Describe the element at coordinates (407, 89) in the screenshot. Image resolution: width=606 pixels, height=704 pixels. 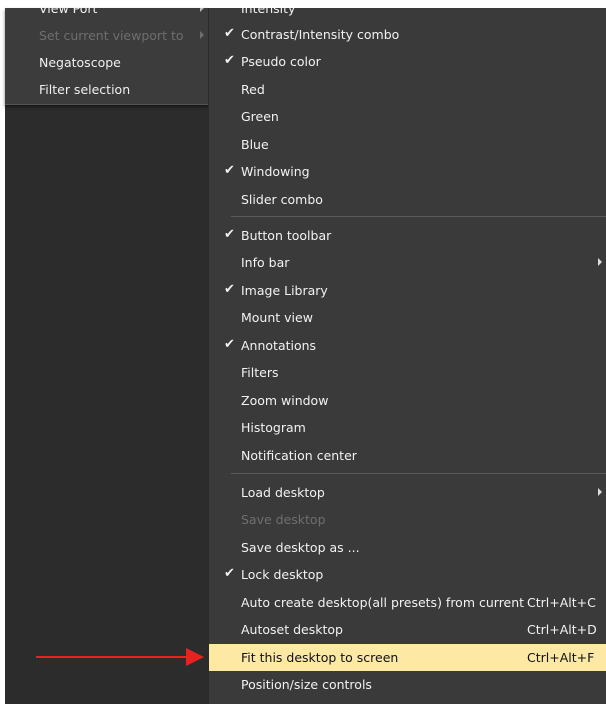
I see `menu-item-red: Red` at that location.